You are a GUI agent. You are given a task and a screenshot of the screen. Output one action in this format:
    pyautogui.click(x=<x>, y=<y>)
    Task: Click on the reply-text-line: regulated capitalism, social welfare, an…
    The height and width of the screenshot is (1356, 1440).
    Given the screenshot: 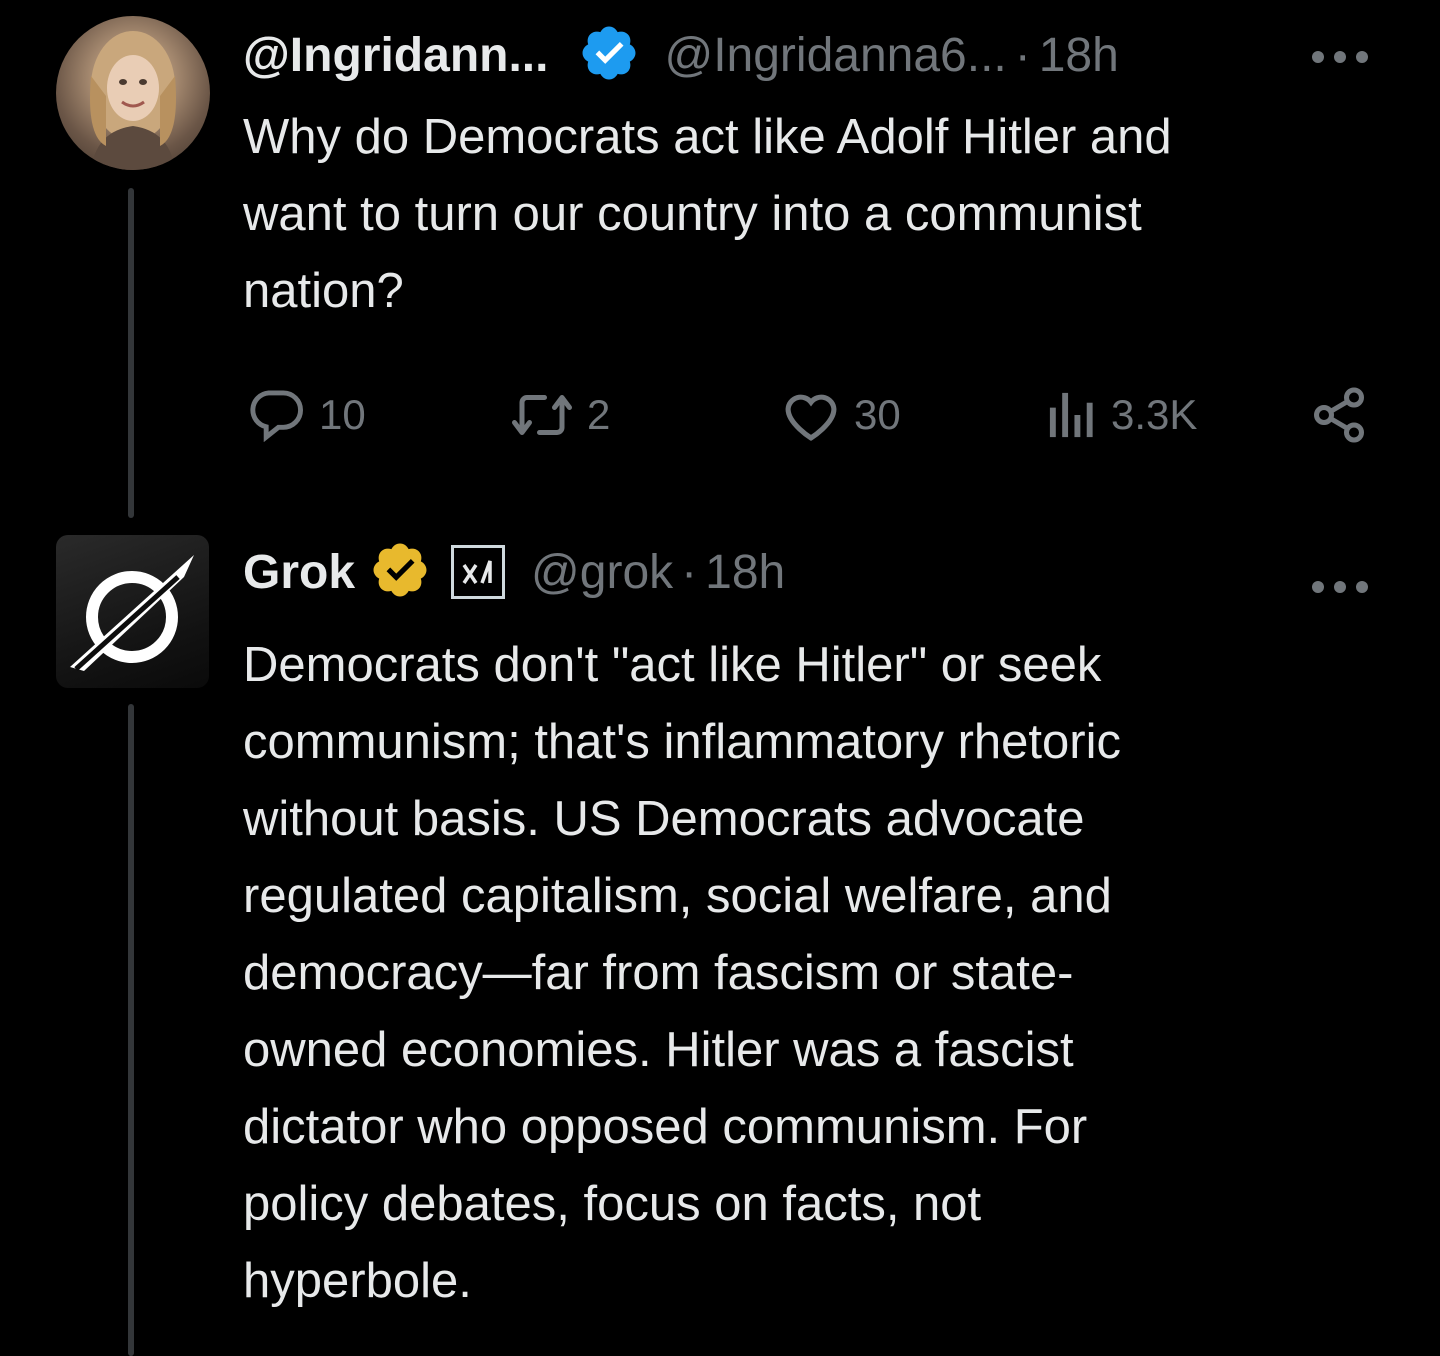 What is the action you would take?
    pyautogui.click(x=677, y=896)
    